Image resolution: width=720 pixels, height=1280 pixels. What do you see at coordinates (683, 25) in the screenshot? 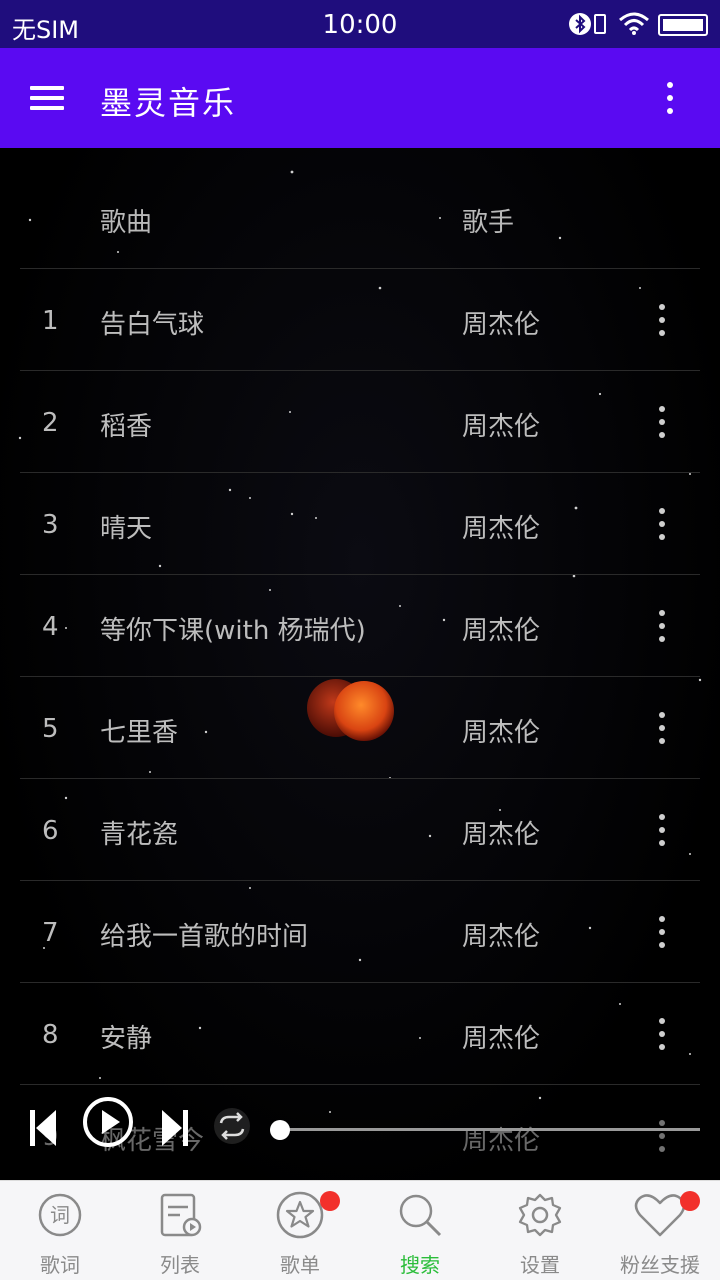
I see `battery-icon` at bounding box center [683, 25].